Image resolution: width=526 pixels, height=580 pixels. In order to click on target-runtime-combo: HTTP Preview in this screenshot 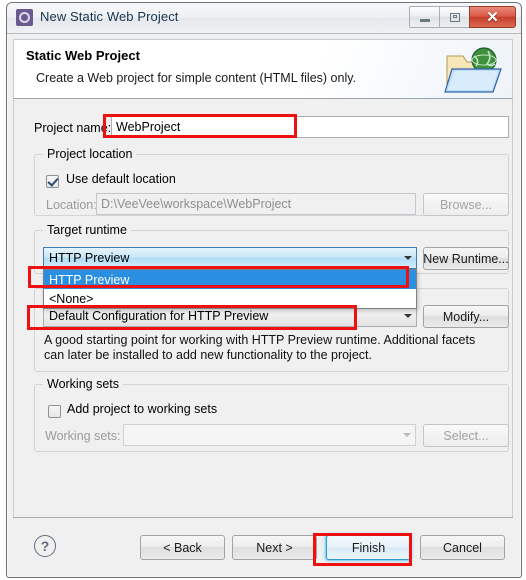, I will do `click(230, 258)`.